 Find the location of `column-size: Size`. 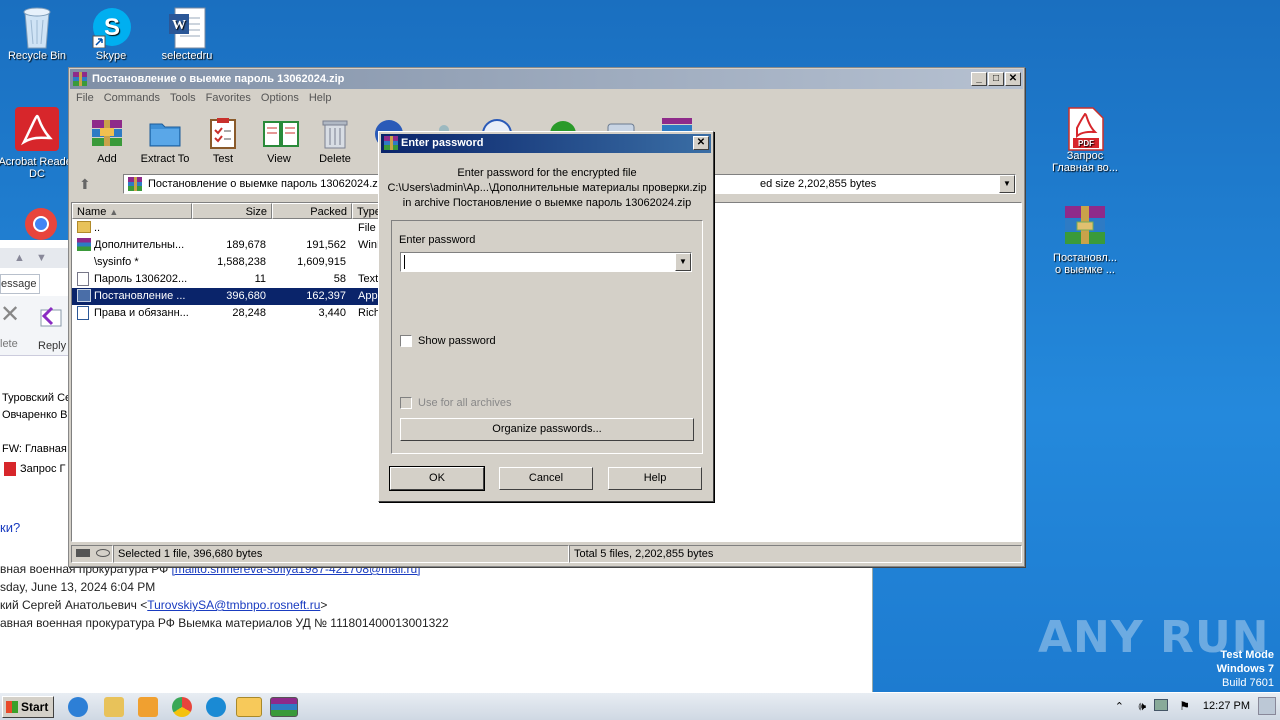

column-size: Size is located at coordinates (232, 211).